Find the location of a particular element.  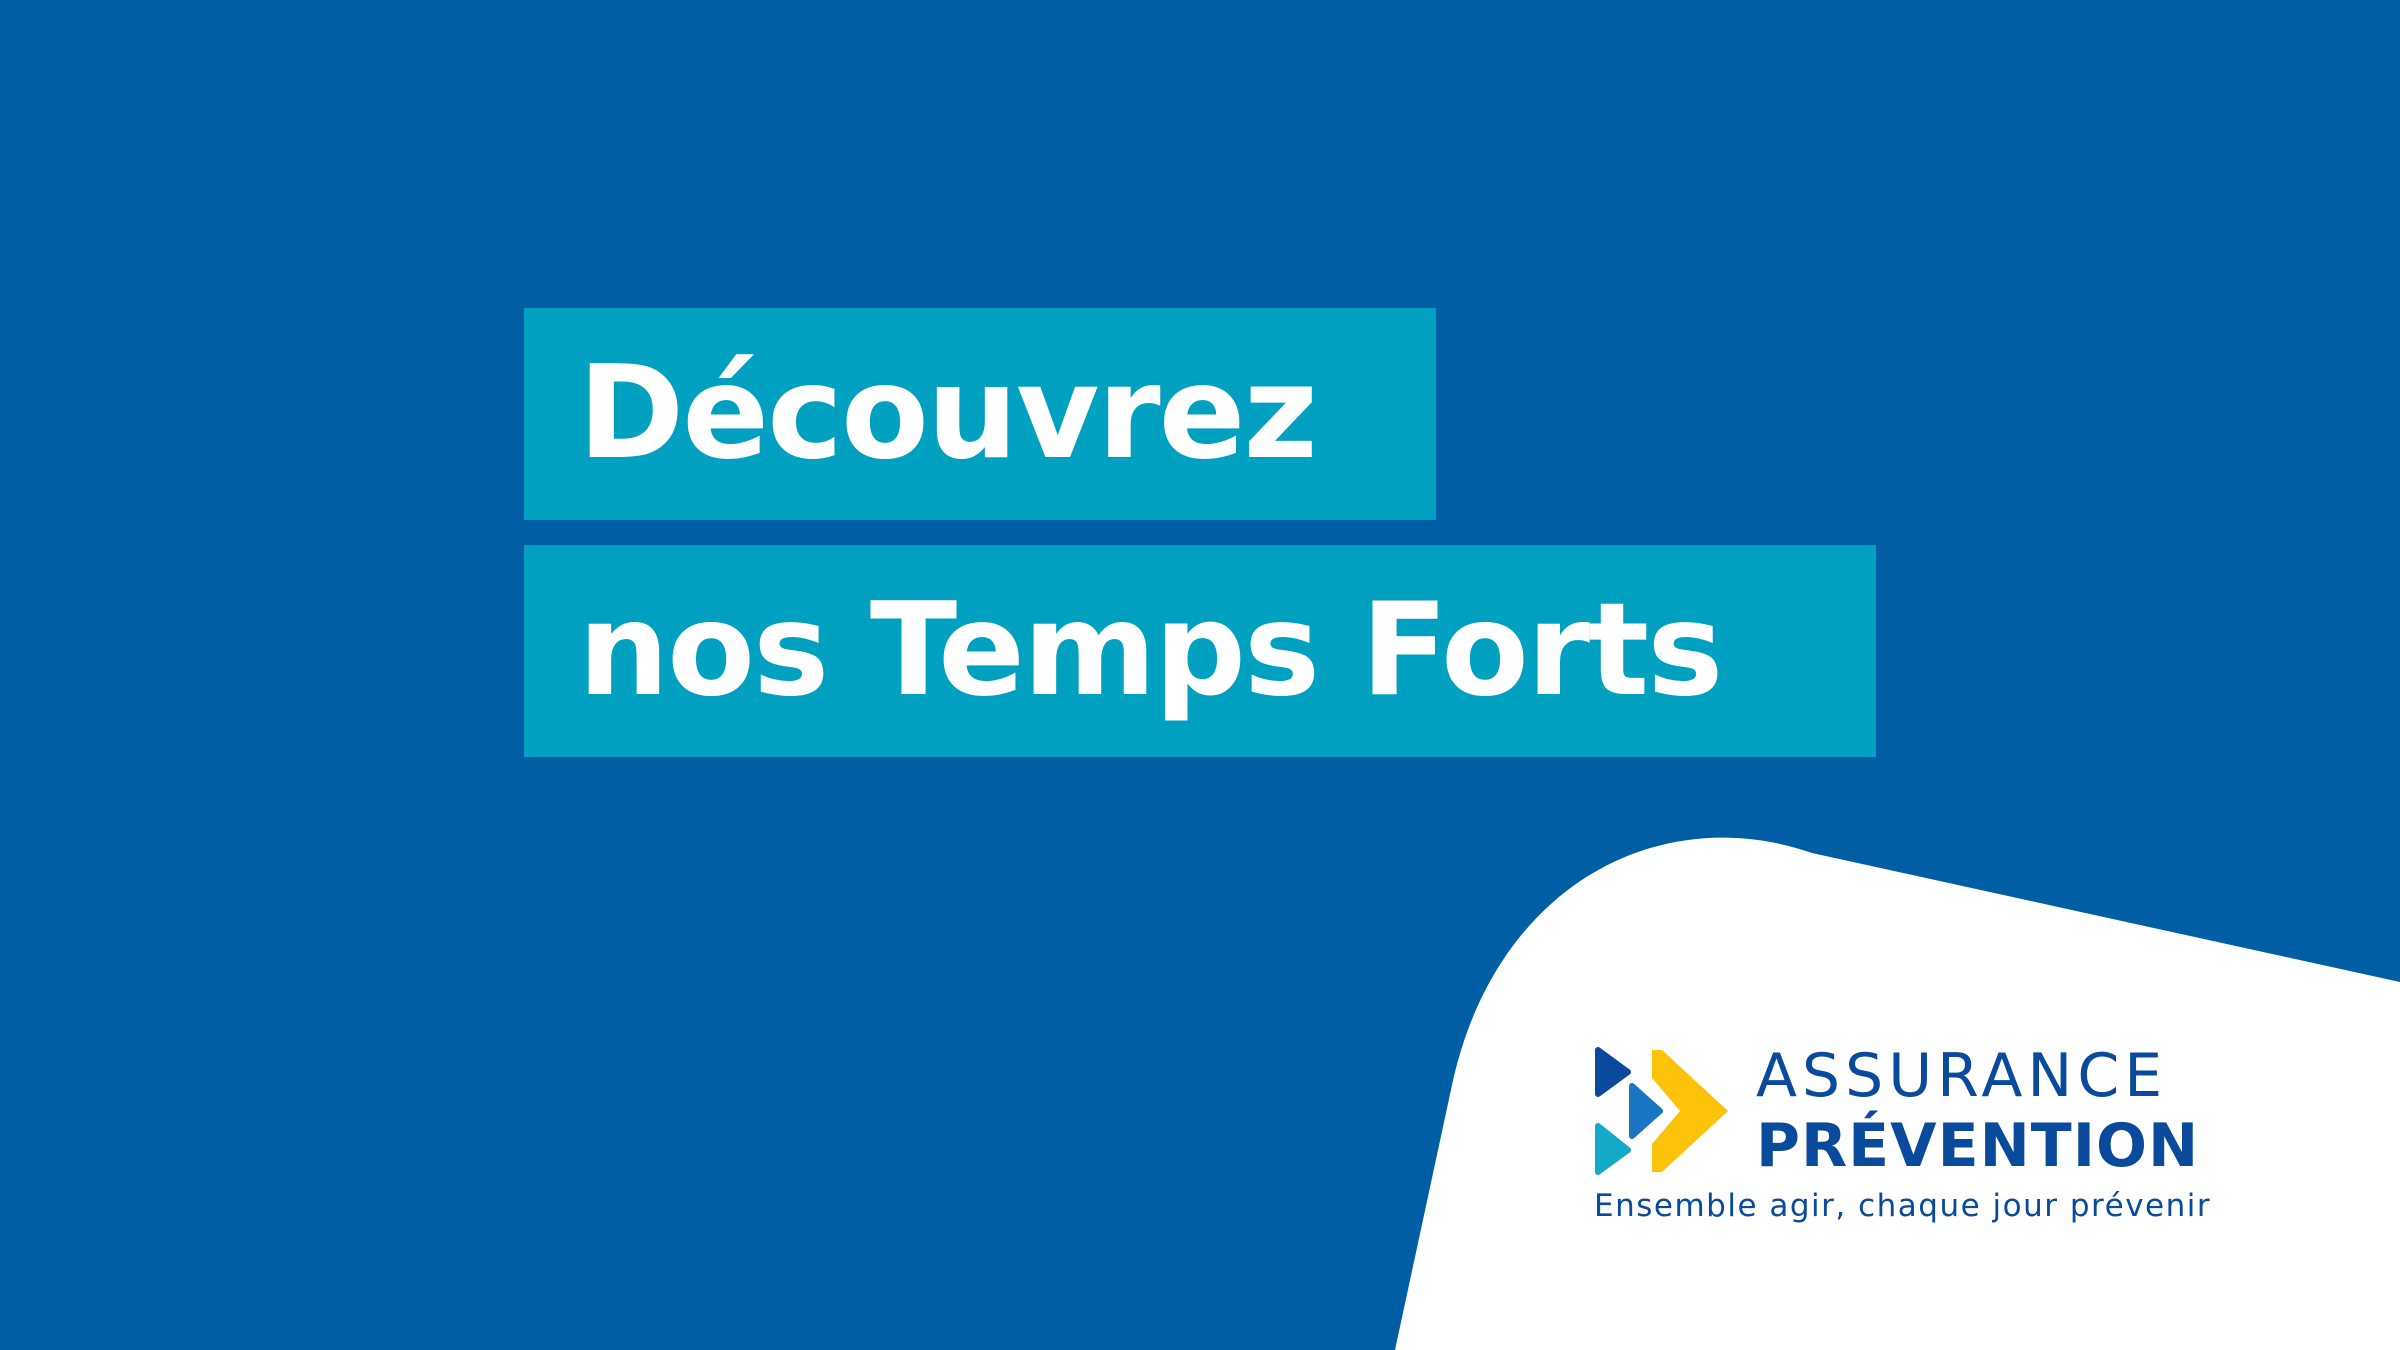

logo-tagline: Ensemble agir, chaque jour prévenir is located at coordinates (1903, 1206).